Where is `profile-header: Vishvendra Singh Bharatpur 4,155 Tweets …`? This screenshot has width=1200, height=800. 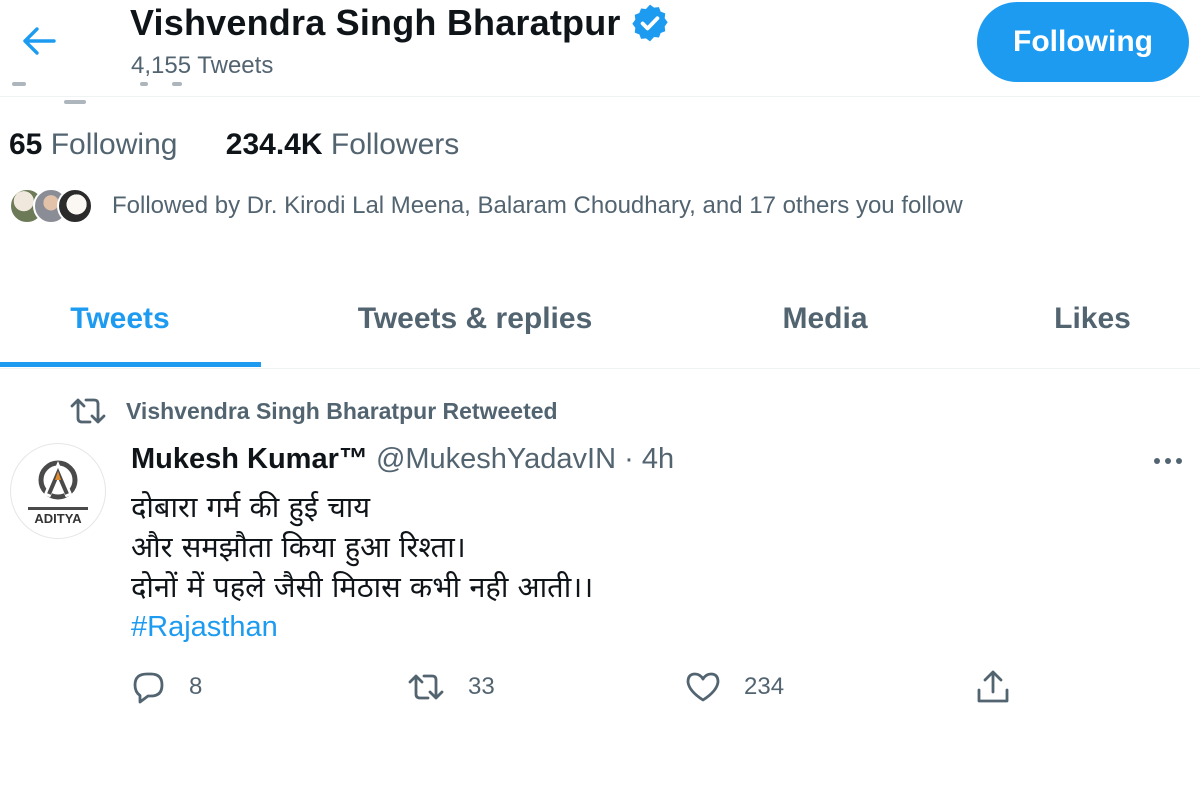 profile-header: Vishvendra Singh Bharatpur 4,155 Tweets … is located at coordinates (600, 52).